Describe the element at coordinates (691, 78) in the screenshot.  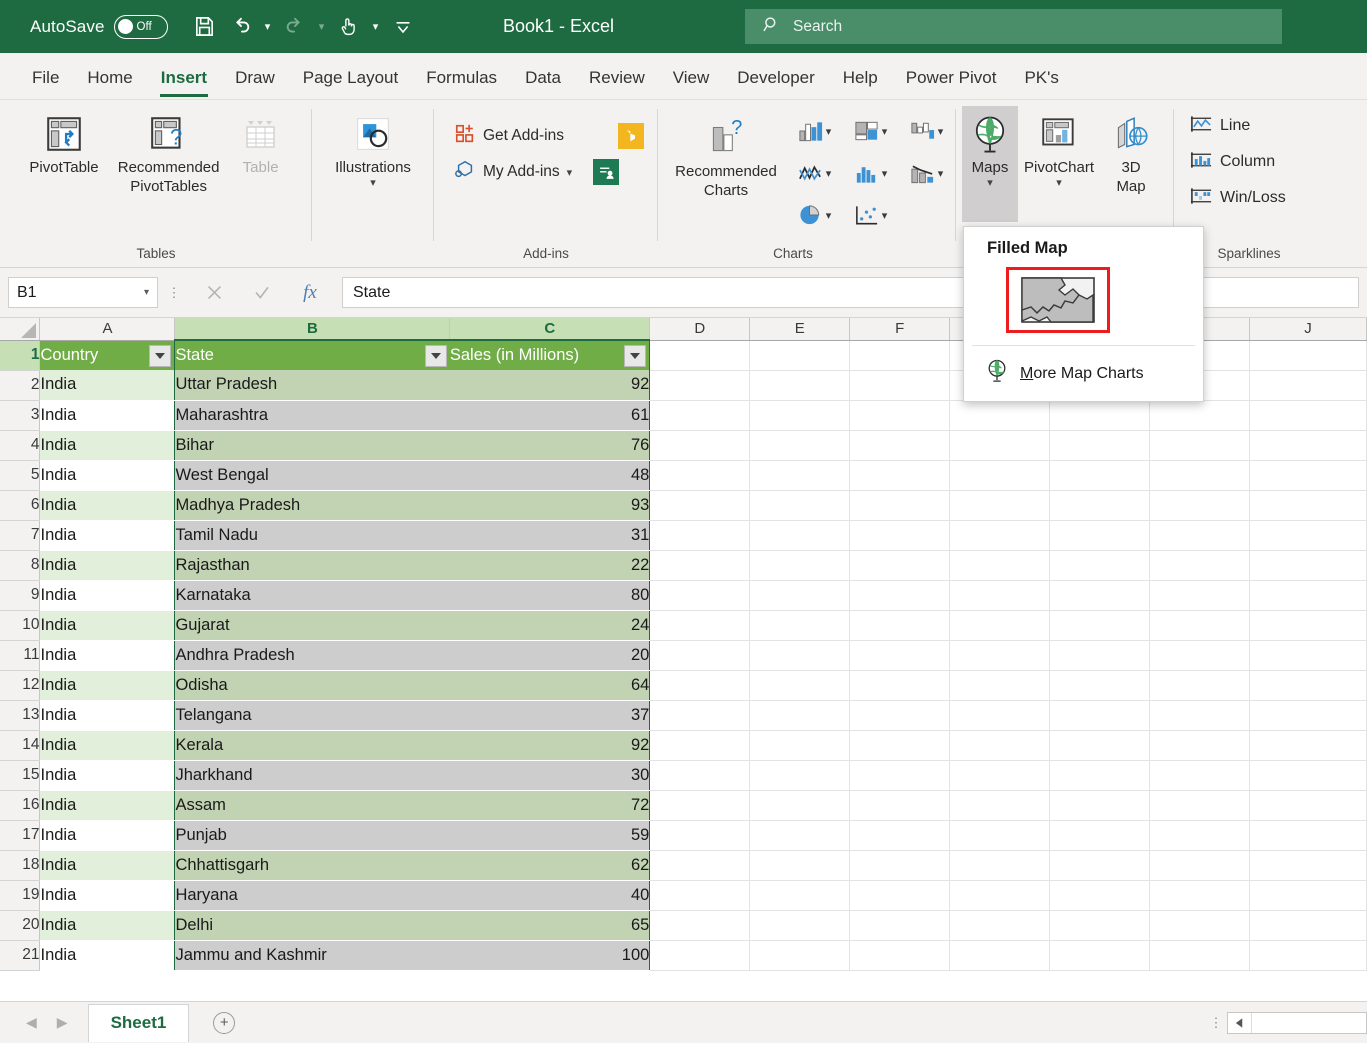
I see `tab-view: View` at that location.